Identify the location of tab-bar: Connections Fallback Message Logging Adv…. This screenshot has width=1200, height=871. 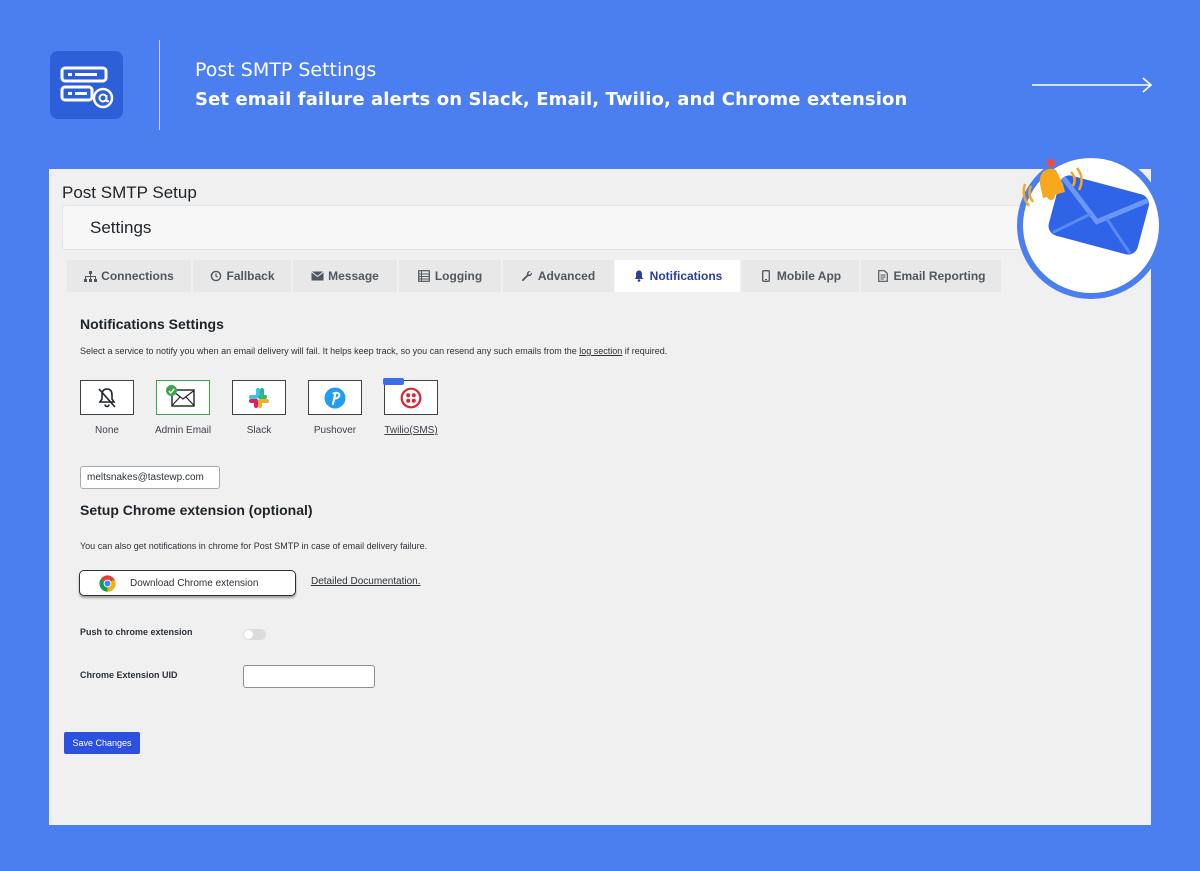
(534, 276).